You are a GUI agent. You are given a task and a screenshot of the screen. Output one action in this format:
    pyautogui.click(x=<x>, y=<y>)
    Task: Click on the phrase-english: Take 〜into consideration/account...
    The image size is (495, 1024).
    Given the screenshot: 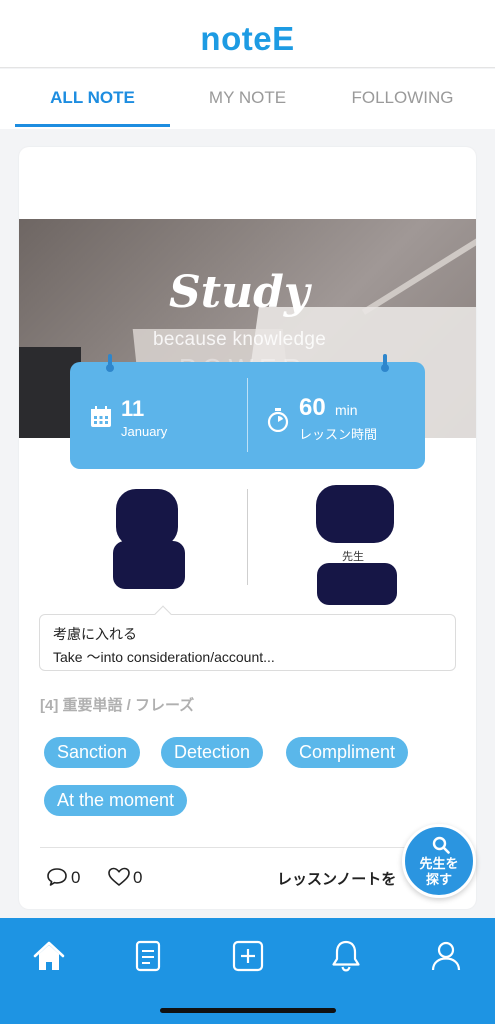 What is the action you would take?
    pyautogui.click(x=164, y=657)
    